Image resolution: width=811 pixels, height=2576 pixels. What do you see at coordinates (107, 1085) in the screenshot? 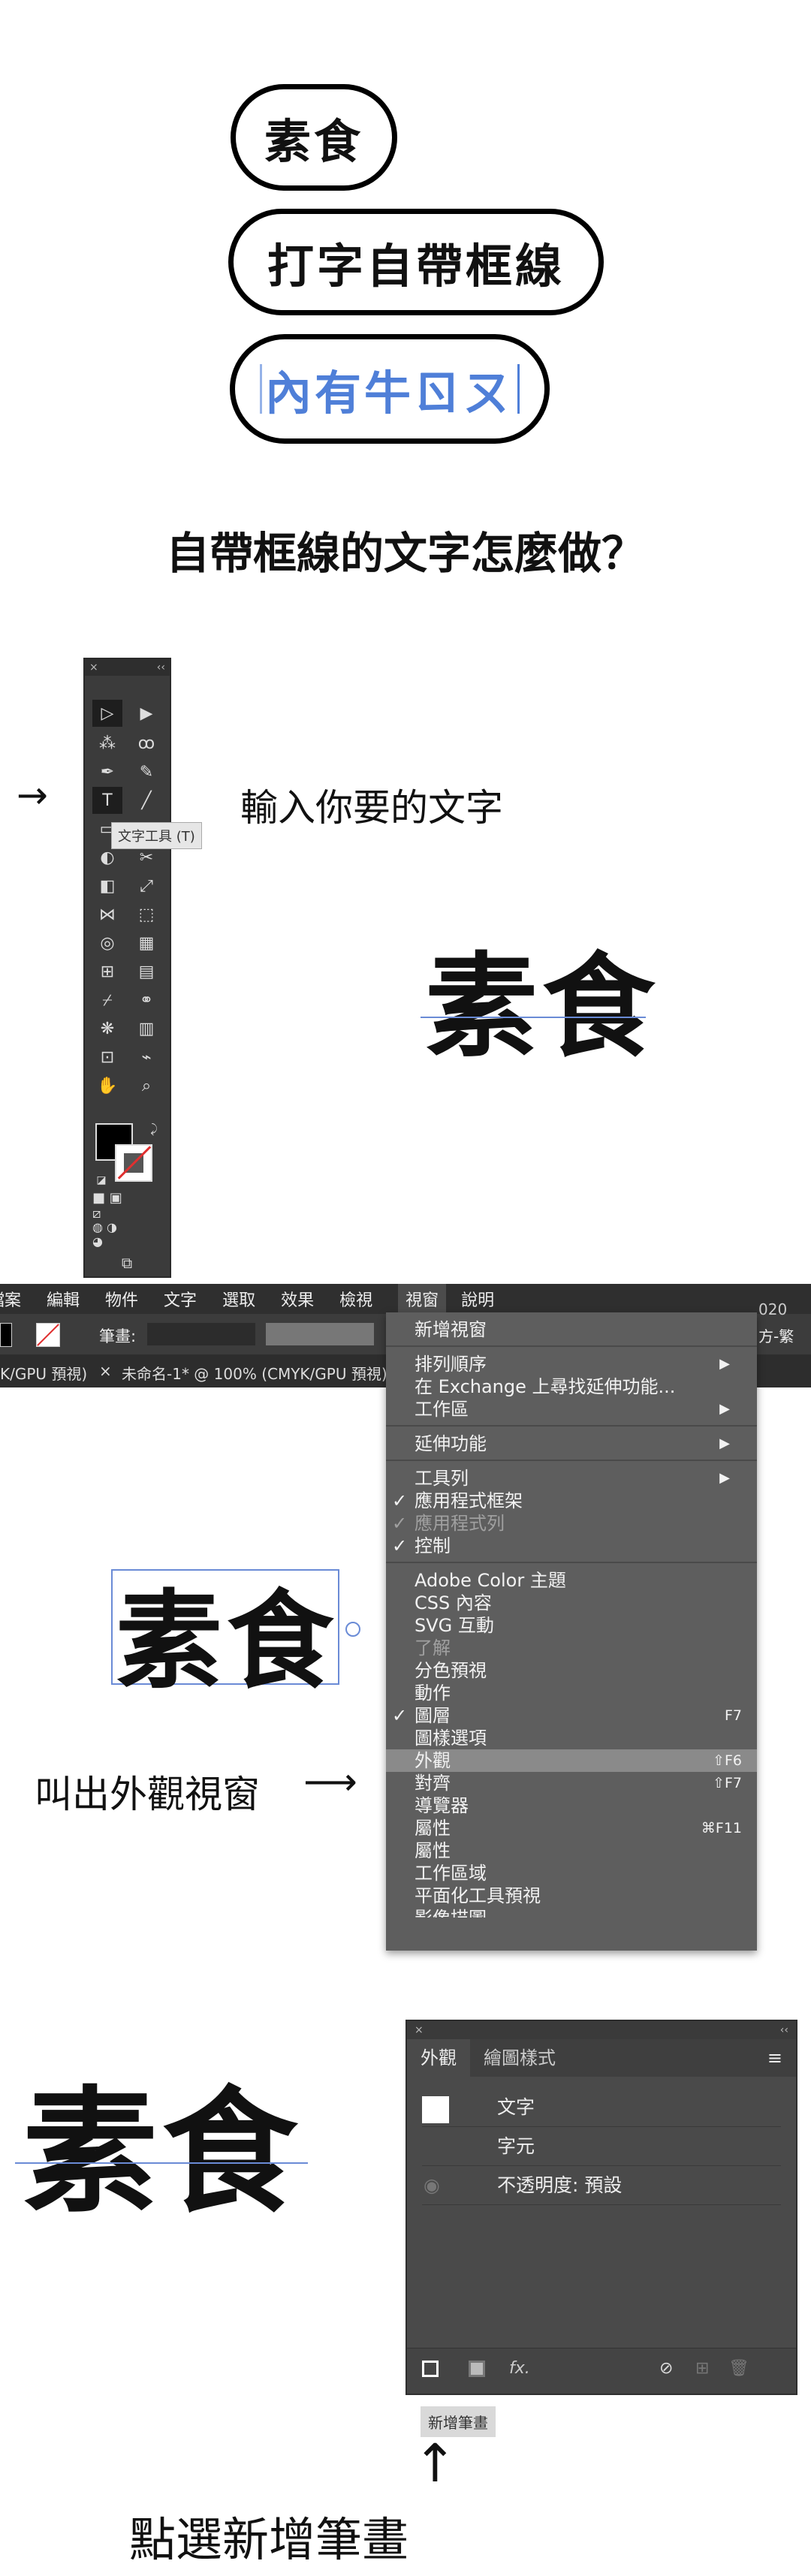
I see `hand-tool-icon: ✋` at bounding box center [107, 1085].